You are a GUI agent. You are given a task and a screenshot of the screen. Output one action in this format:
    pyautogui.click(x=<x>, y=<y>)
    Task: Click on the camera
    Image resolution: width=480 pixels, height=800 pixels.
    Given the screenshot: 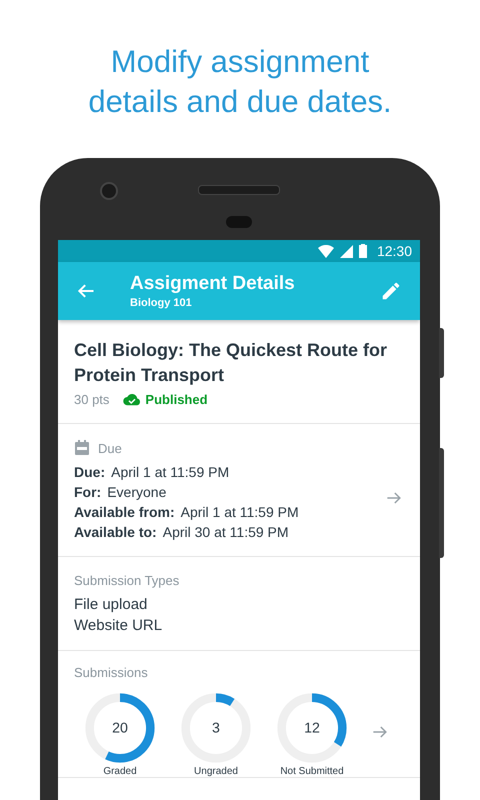 What is the action you would take?
    pyautogui.click(x=109, y=191)
    